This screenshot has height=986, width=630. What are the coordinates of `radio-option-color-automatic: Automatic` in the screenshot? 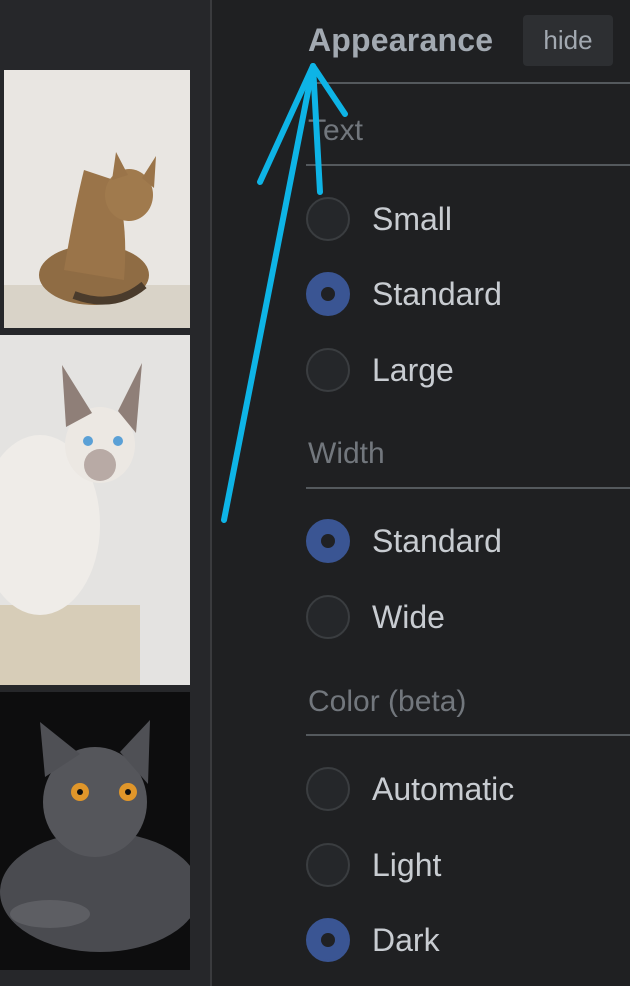 It's located at (410, 789).